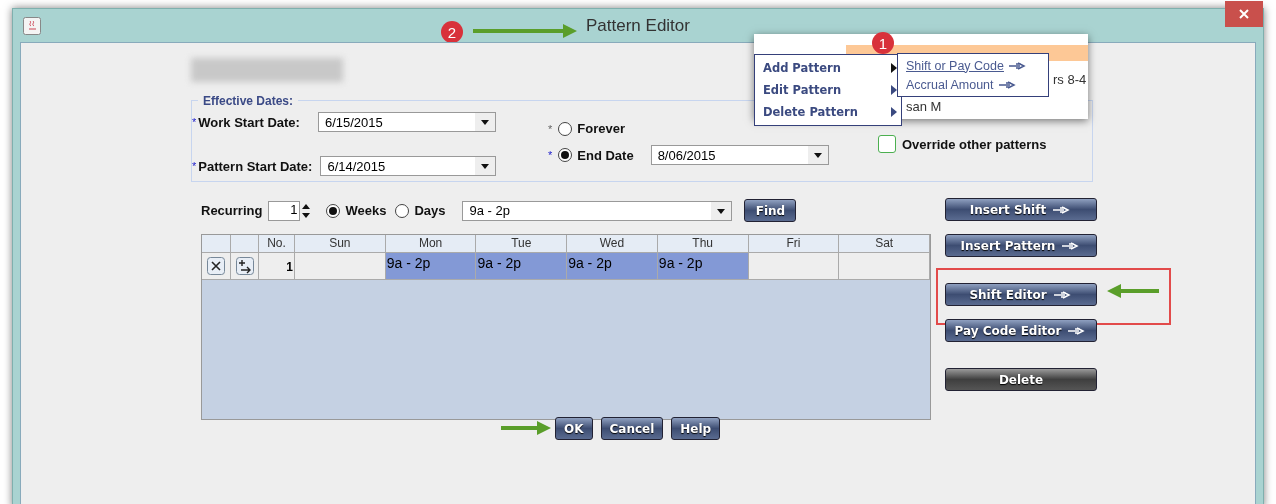 The height and width of the screenshot is (504, 1276). I want to click on background-text: rs 8-4, so click(1070, 79).